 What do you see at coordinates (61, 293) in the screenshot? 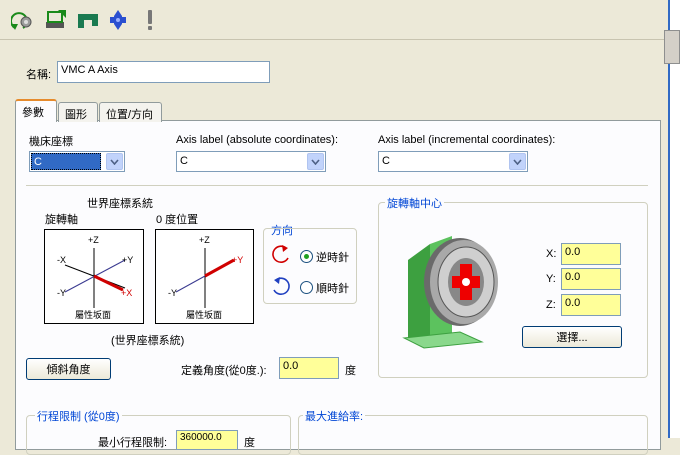
I see `diagram1-bottom-left: -Y` at bounding box center [61, 293].